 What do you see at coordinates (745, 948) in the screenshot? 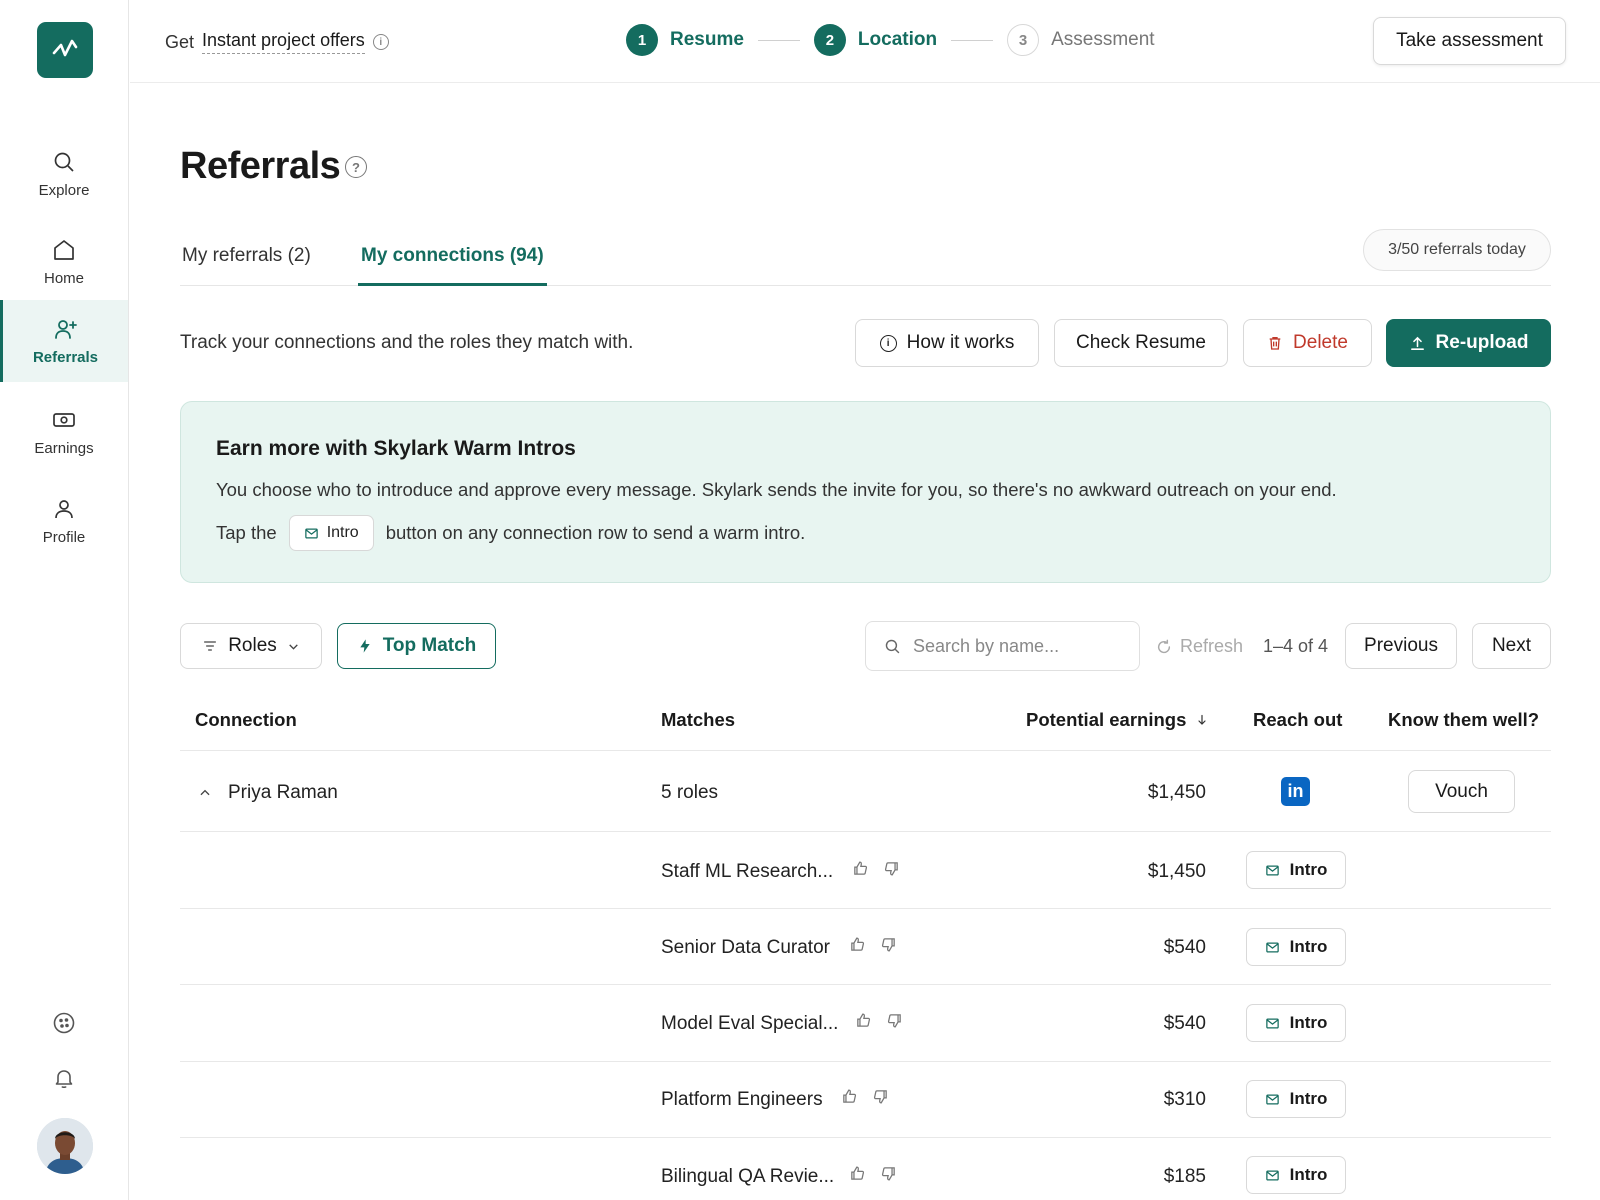
I see `role-title: Senior Data Curator` at bounding box center [745, 948].